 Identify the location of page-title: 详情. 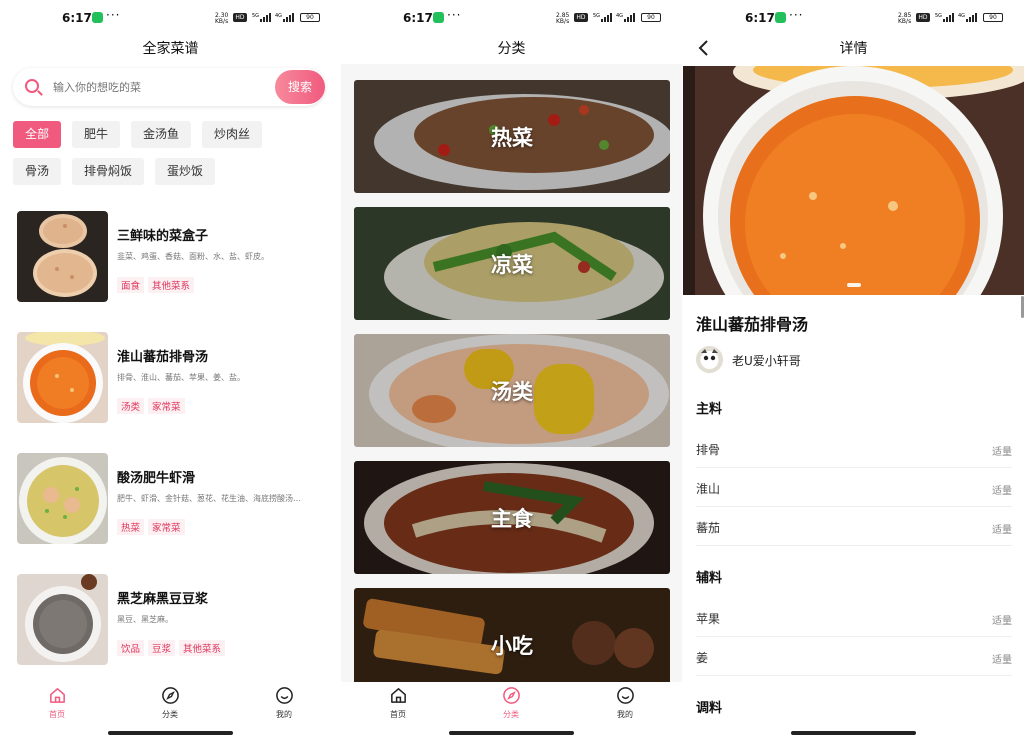
(853, 49).